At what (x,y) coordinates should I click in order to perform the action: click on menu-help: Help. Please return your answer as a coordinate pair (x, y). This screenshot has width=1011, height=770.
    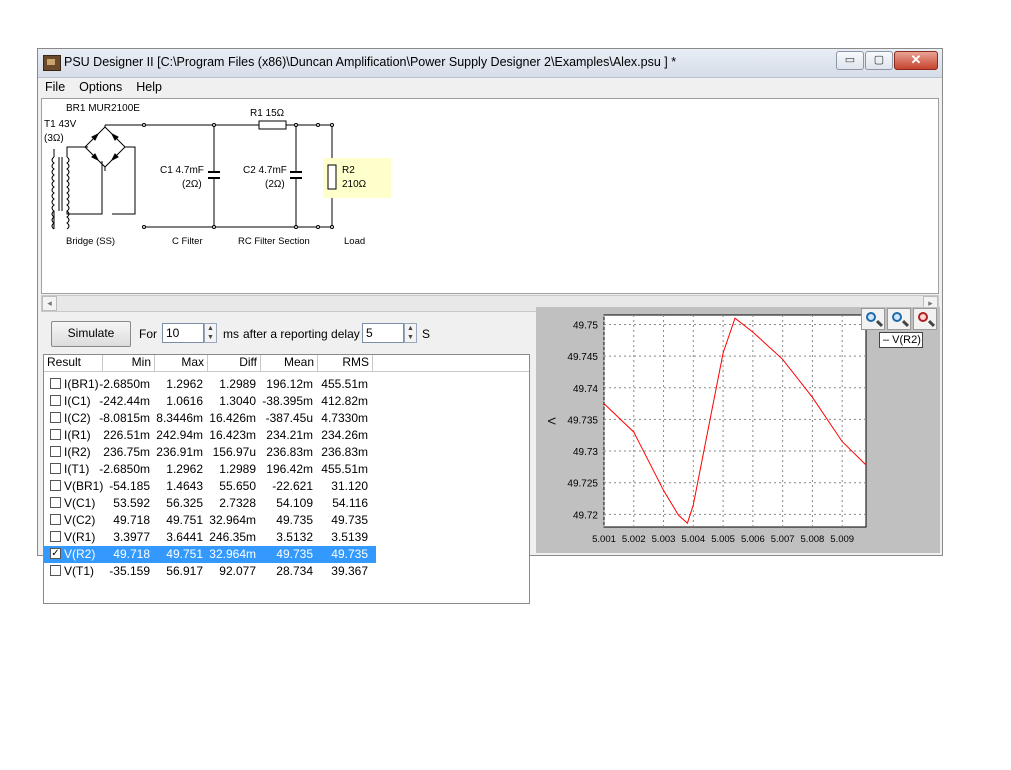
    Looking at the image, I should click on (149, 87).